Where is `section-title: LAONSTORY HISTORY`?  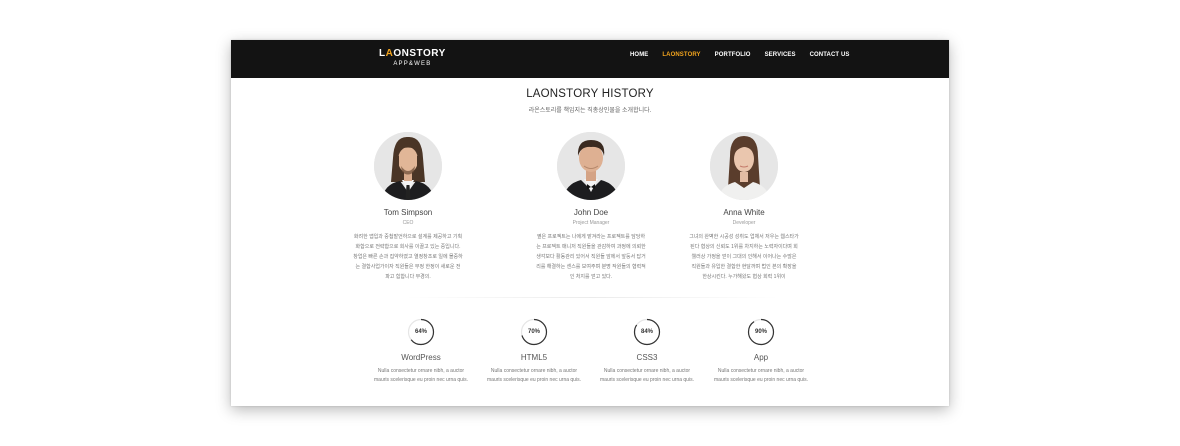
section-title: LAONSTORY HISTORY is located at coordinates (590, 94).